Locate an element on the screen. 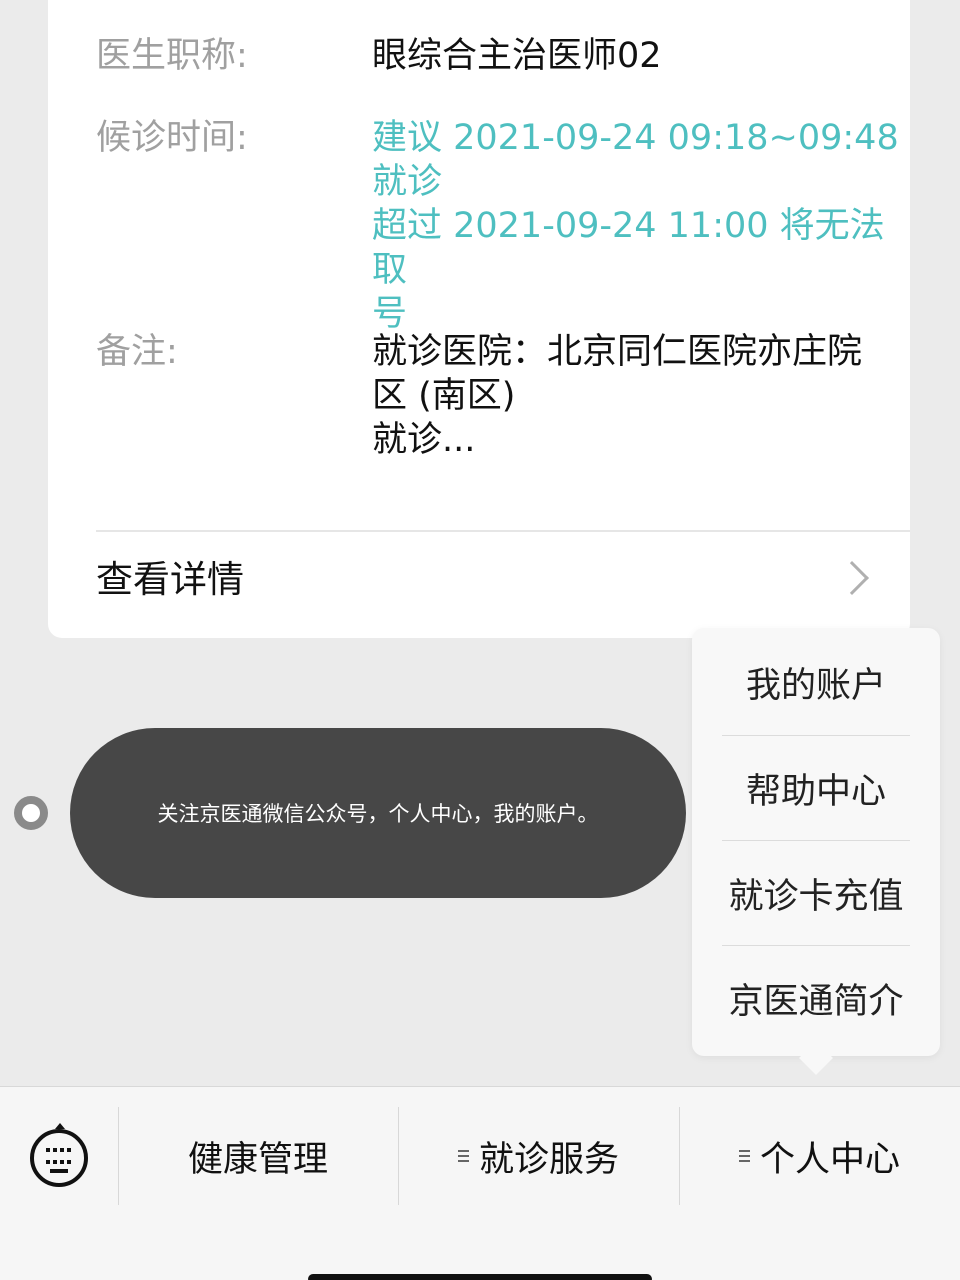  menu-item-card-recharge: 就诊卡充值 is located at coordinates (816, 892).